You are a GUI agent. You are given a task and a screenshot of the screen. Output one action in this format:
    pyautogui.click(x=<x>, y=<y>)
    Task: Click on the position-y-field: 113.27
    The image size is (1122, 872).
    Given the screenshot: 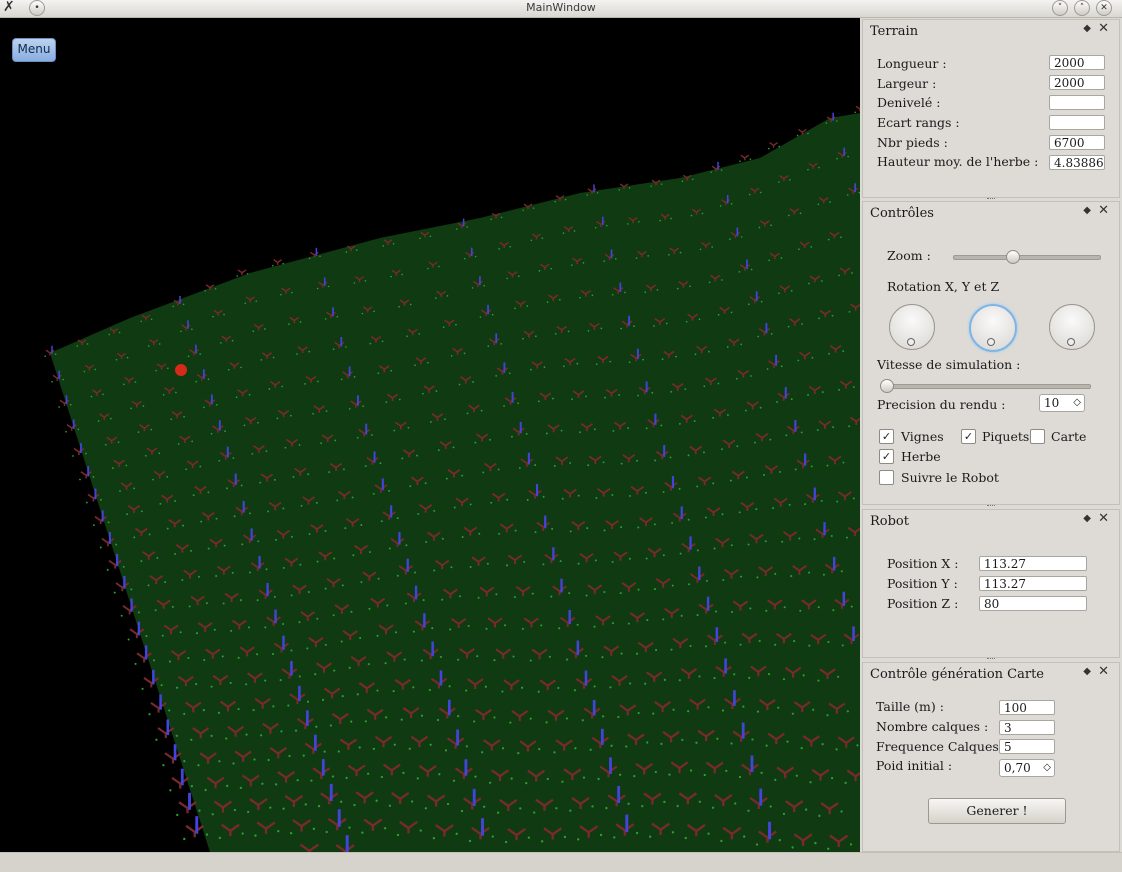 What is the action you would take?
    pyautogui.click(x=1033, y=583)
    